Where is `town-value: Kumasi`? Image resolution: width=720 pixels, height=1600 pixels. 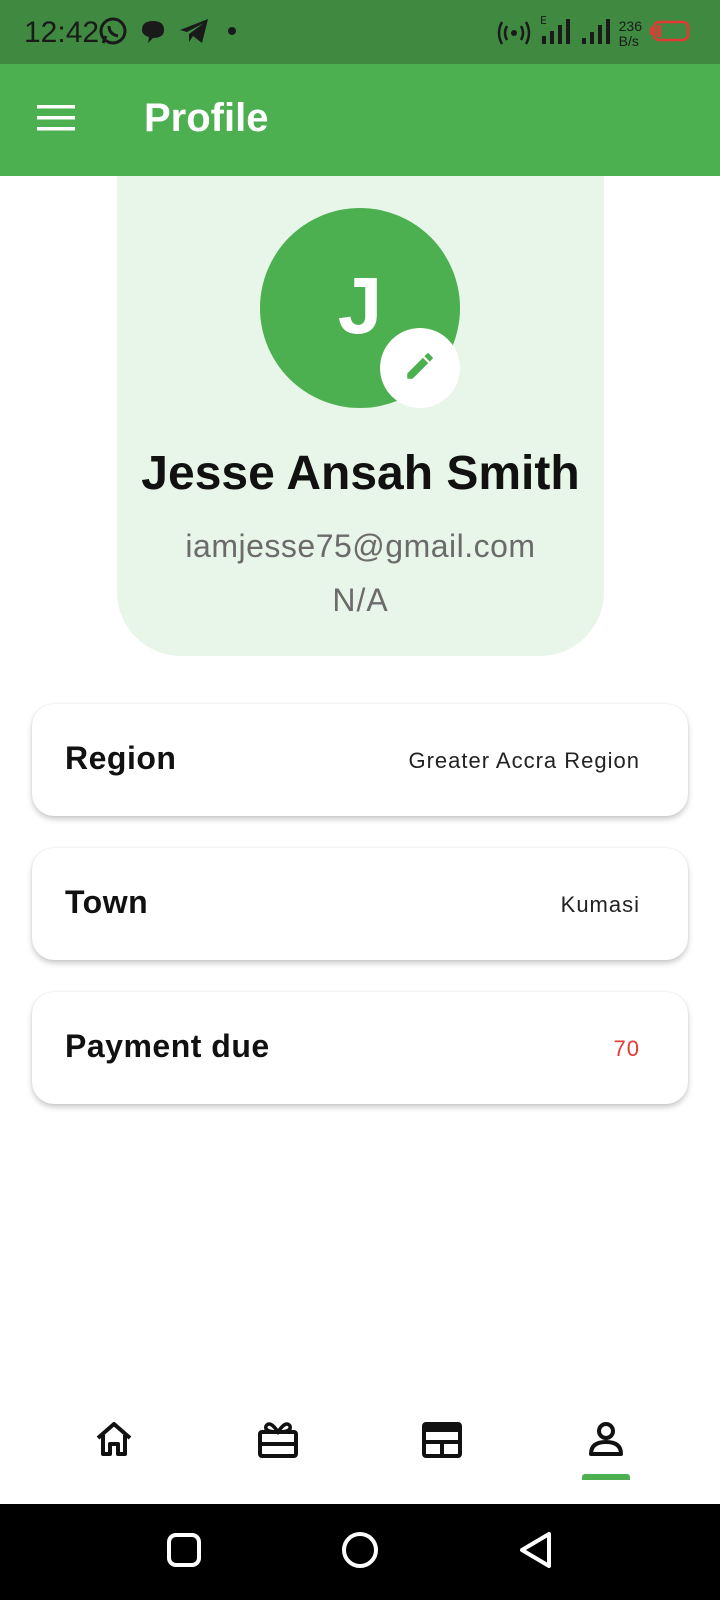
town-value: Kumasi is located at coordinates (600, 904).